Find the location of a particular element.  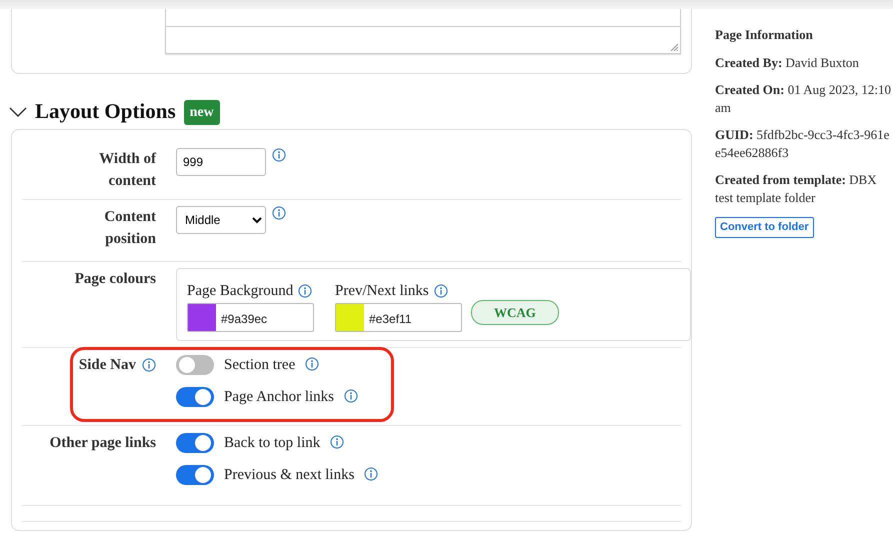

width-input: 999 is located at coordinates (221, 162).